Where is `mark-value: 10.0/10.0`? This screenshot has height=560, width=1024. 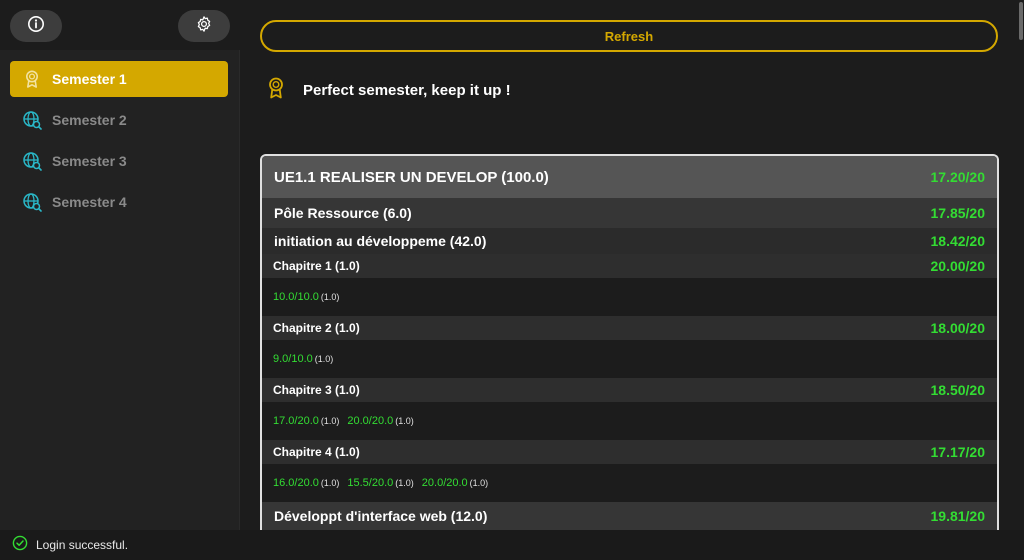 mark-value: 10.0/10.0 is located at coordinates (296, 297).